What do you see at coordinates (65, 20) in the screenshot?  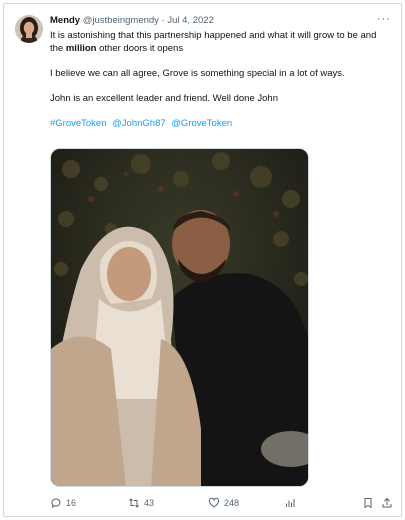 I see `author-name: Mendy` at bounding box center [65, 20].